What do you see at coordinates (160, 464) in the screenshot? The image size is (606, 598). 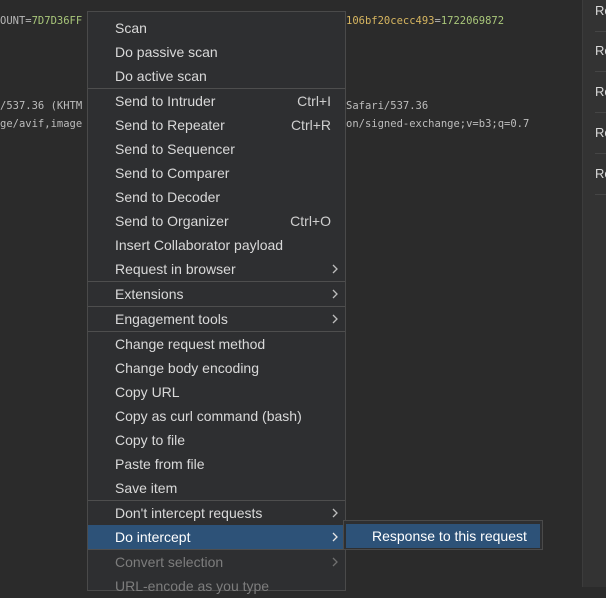 I see `menu-item-label: Paste from file` at bounding box center [160, 464].